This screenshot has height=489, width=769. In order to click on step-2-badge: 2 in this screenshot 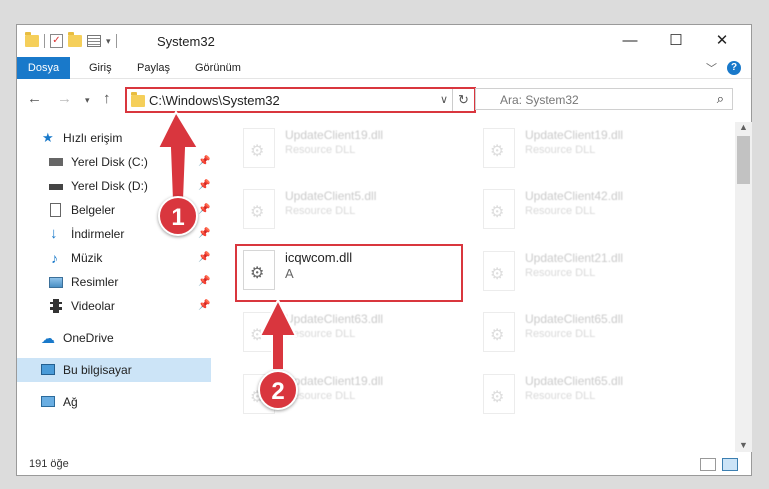, I will do `click(278, 390)`.